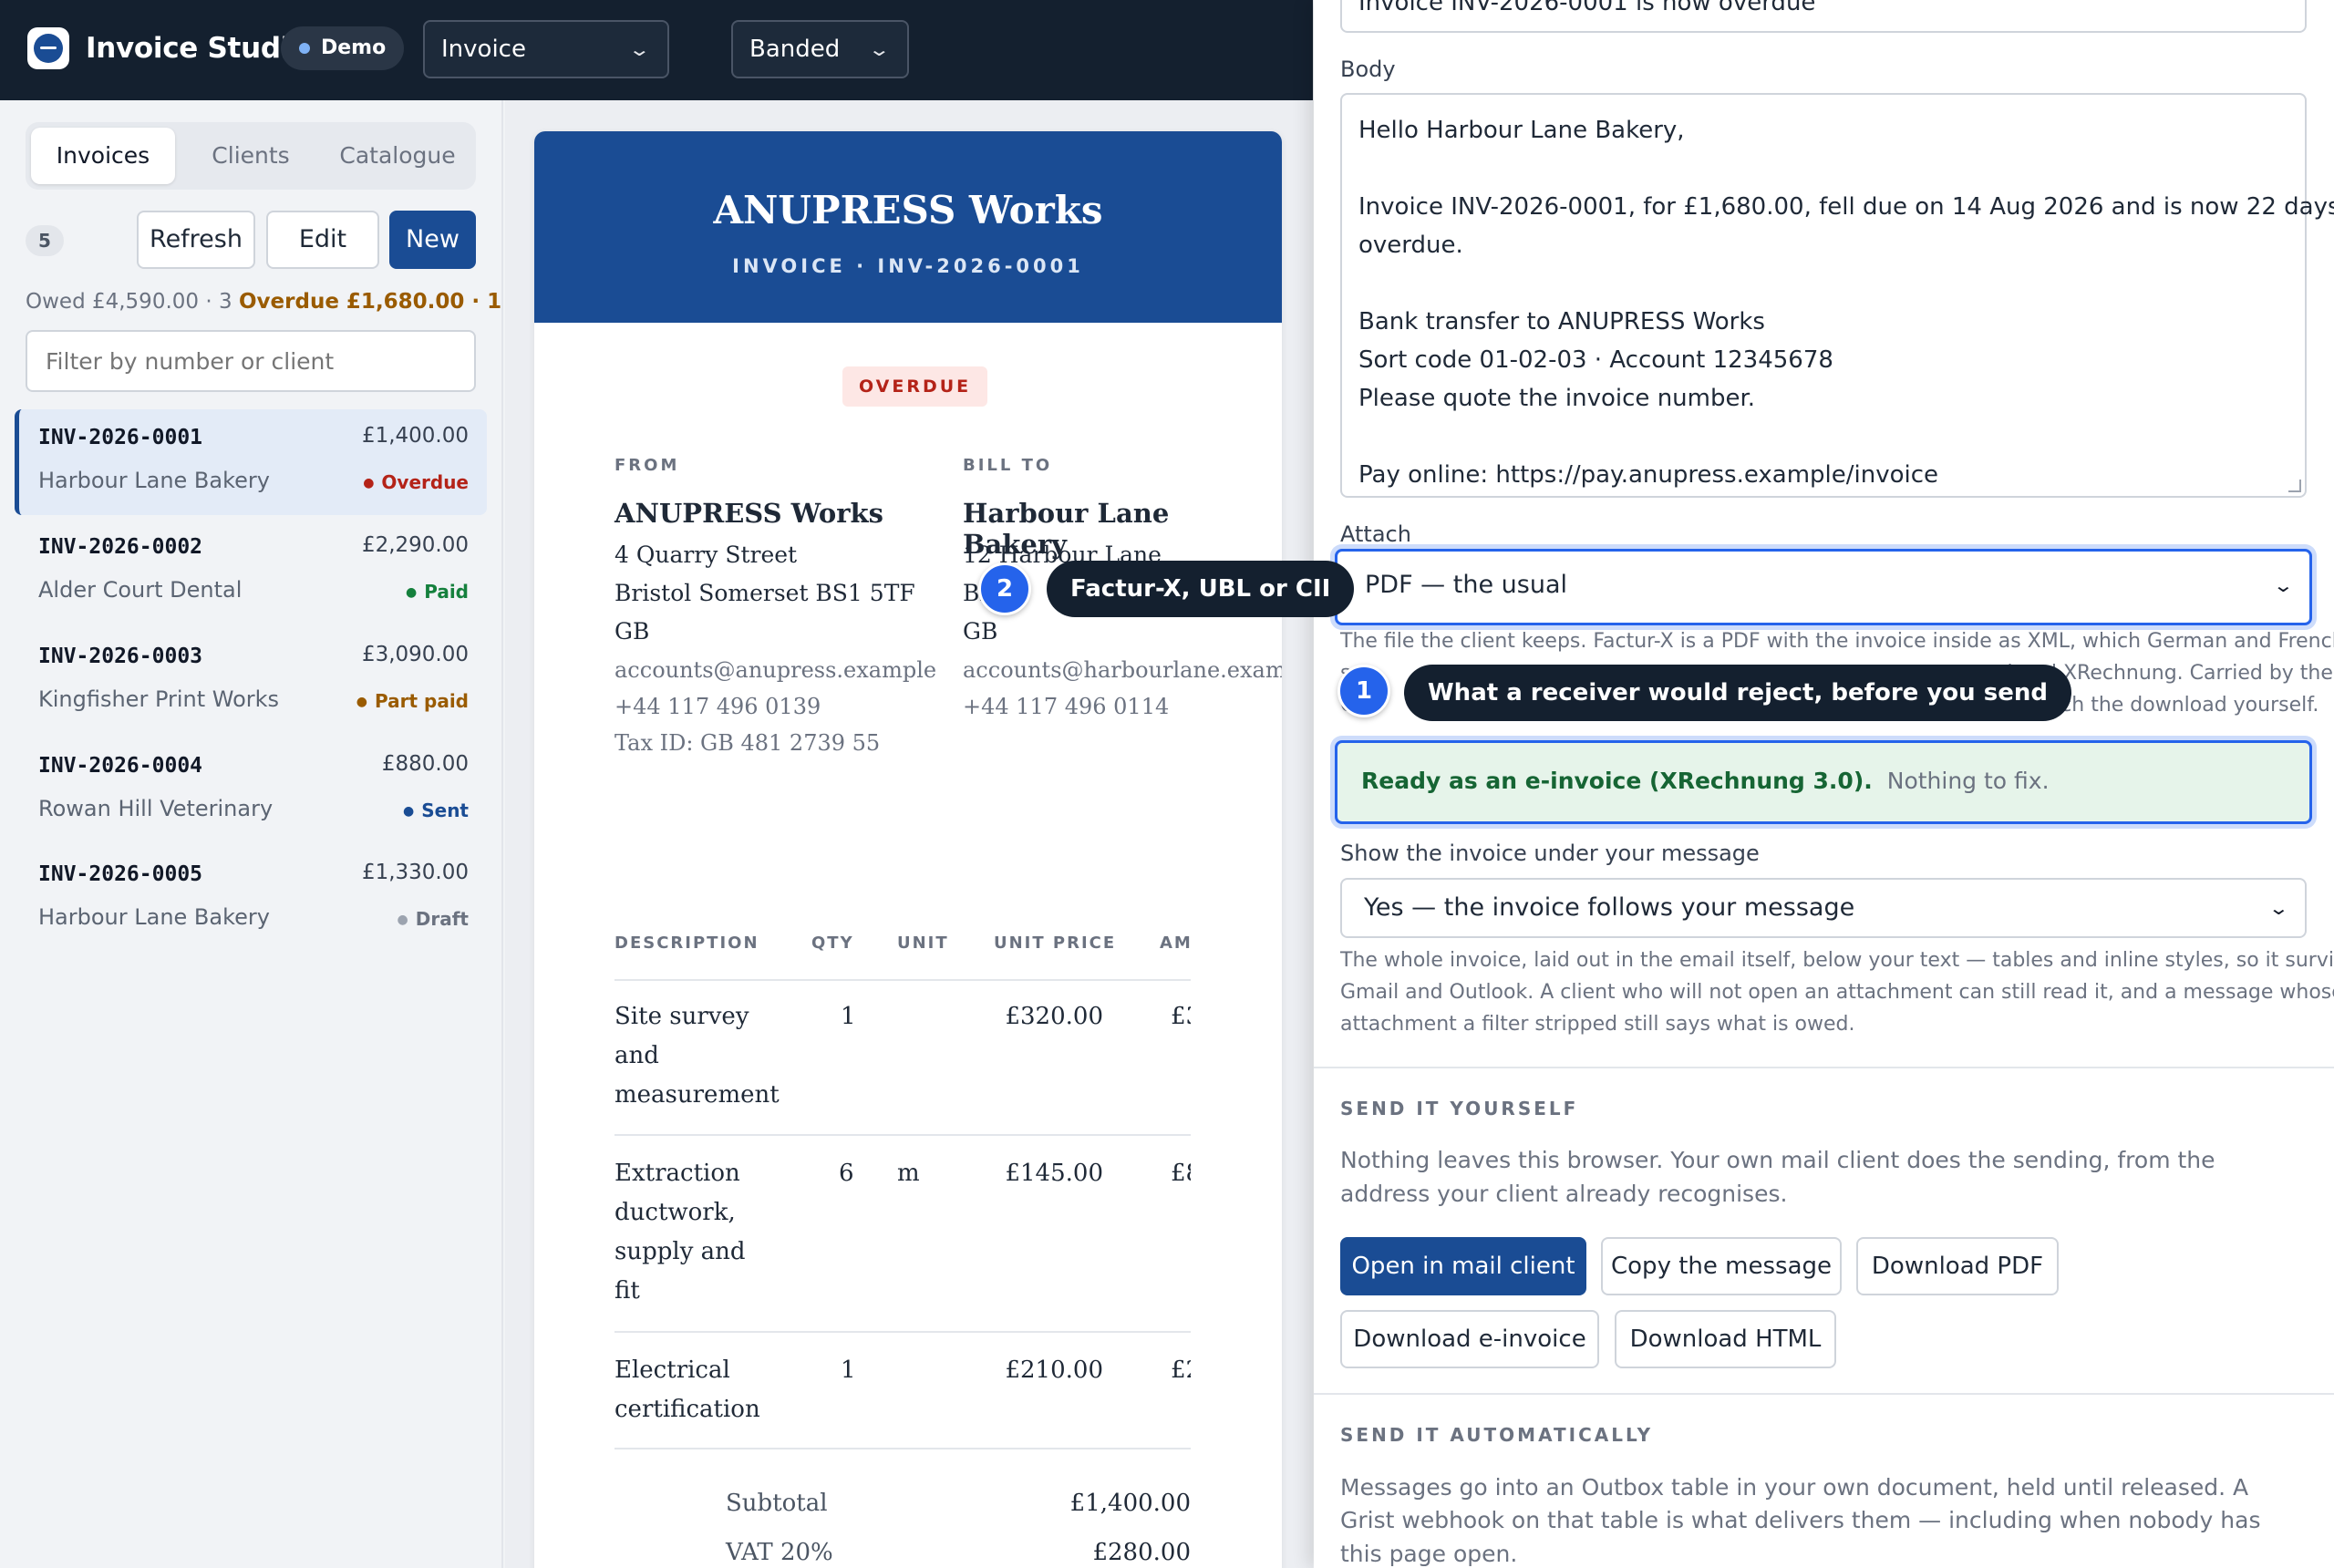 This screenshot has width=2334, height=1568. What do you see at coordinates (1463, 1266) in the screenshot?
I see `open-in-mail-client-button: Open in mail client` at bounding box center [1463, 1266].